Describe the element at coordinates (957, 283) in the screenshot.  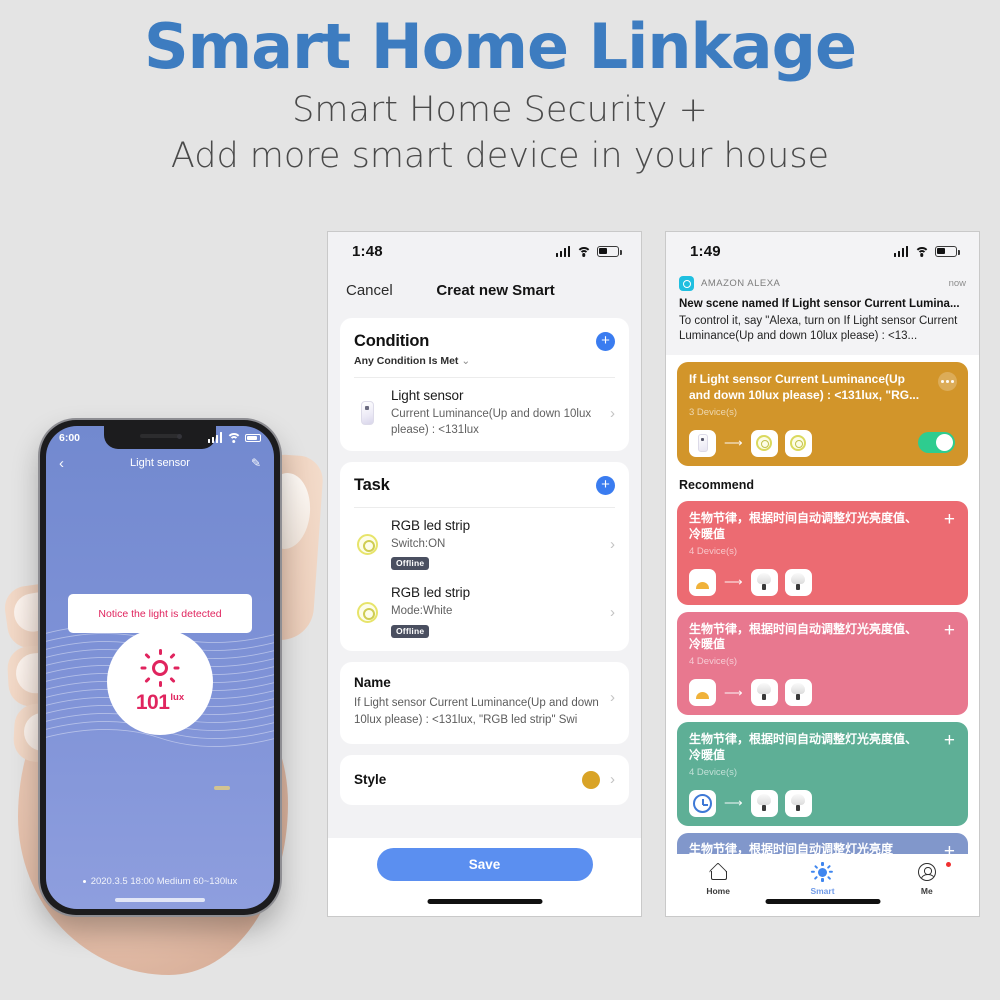
I see `notification-time: now` at that location.